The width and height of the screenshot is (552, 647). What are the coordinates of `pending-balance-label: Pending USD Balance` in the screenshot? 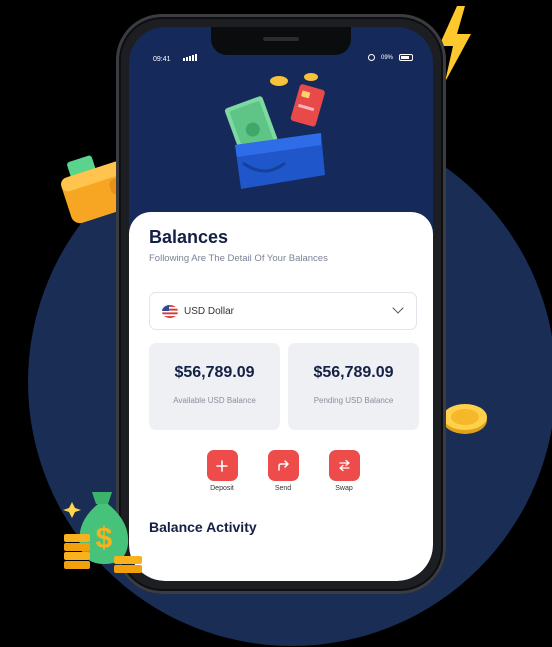 It's located at (353, 400).